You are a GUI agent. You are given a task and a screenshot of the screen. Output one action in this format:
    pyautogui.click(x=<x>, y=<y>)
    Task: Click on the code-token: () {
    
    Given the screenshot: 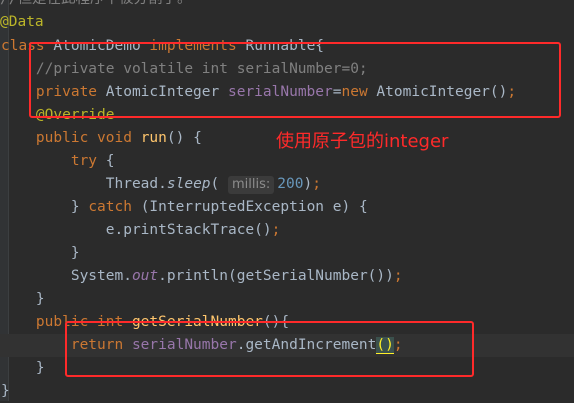 What is the action you would take?
    pyautogui.click(x=184, y=138)
    